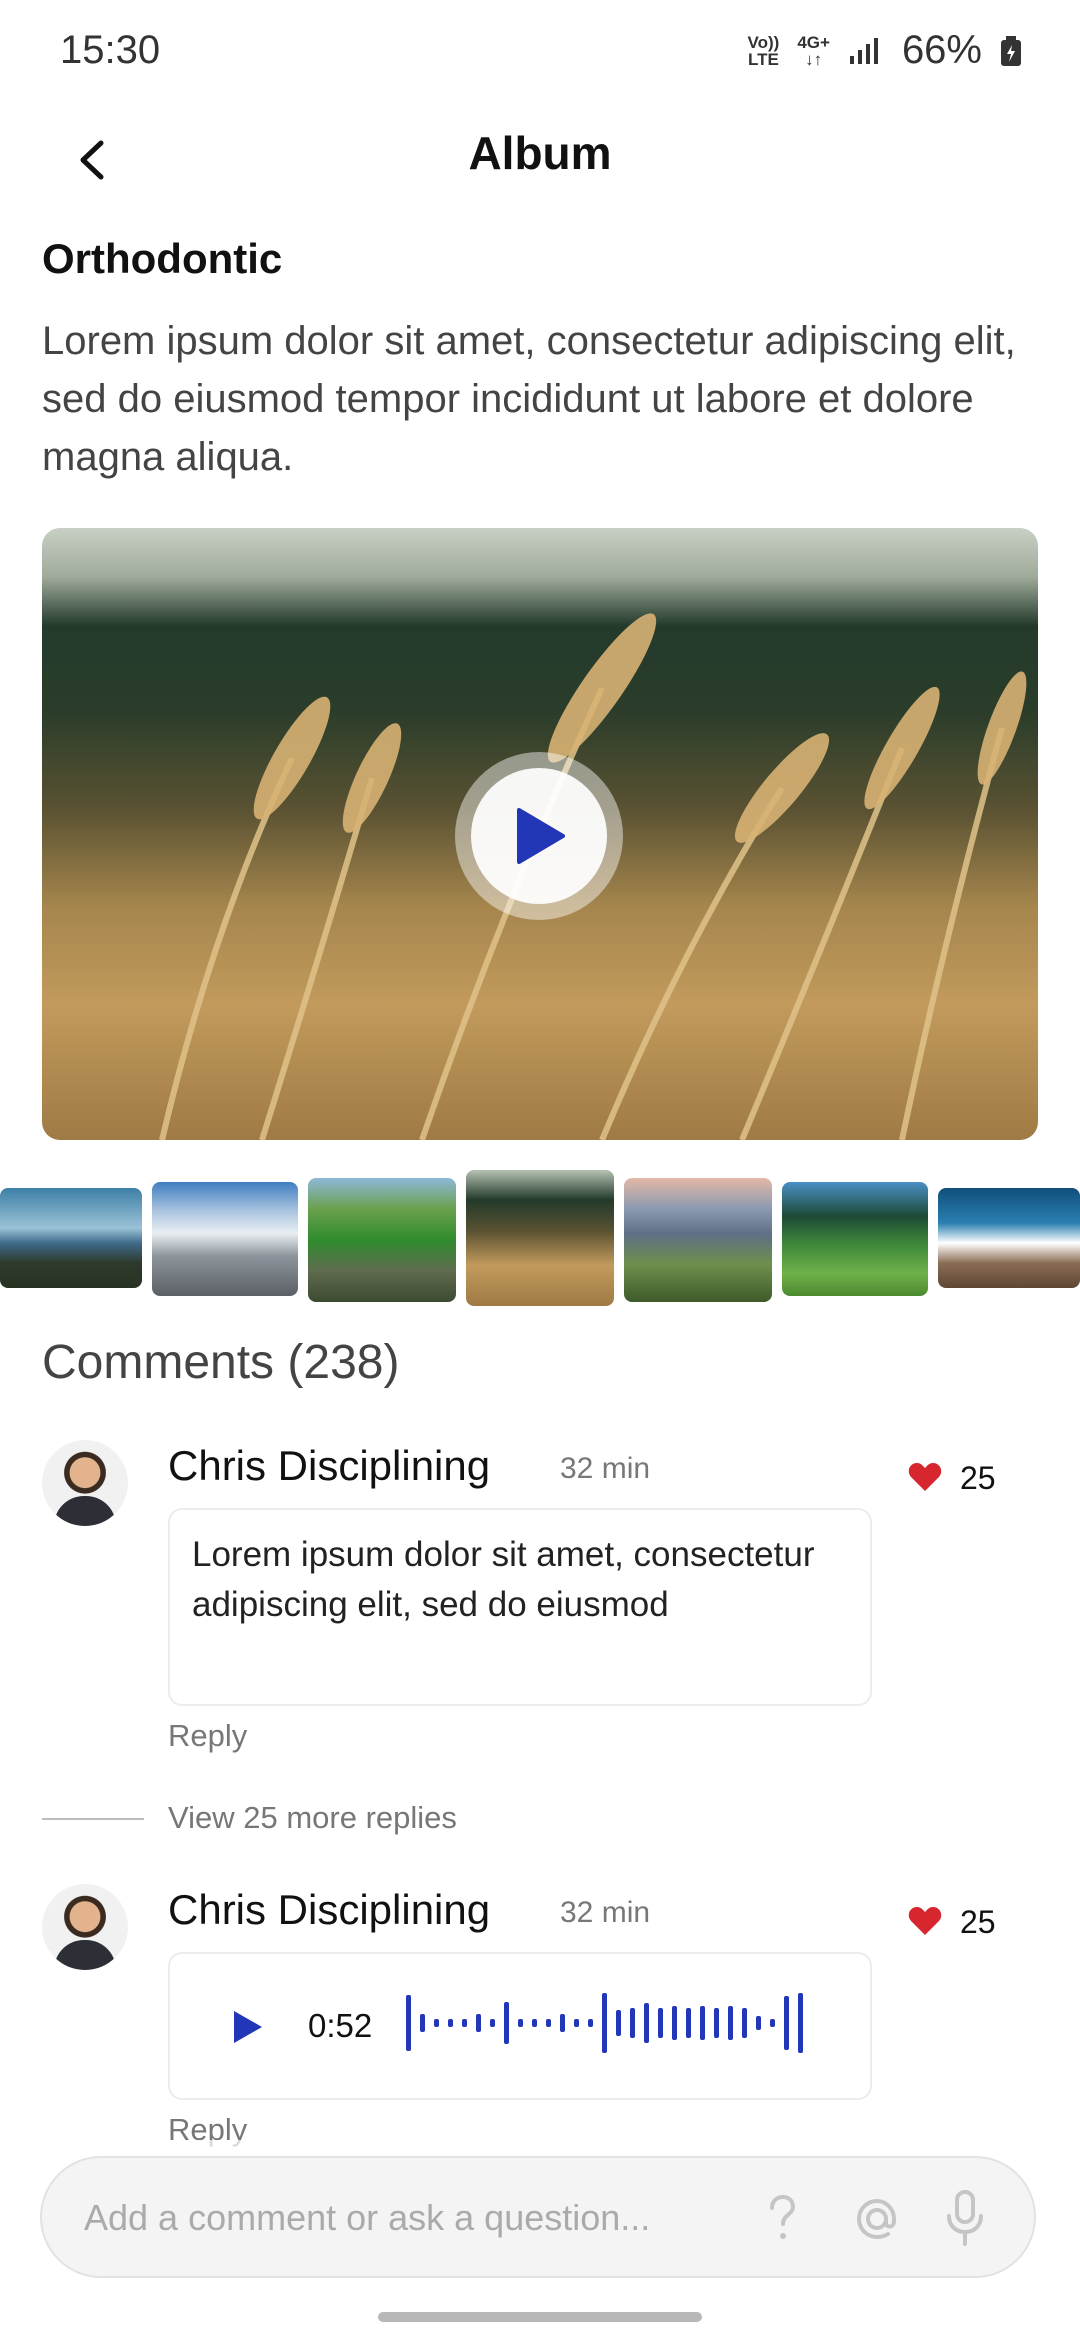 This screenshot has height=2340, width=1080. Describe the element at coordinates (763, 50) in the screenshot. I see `volte-indicator: Vo)) LTE` at that location.